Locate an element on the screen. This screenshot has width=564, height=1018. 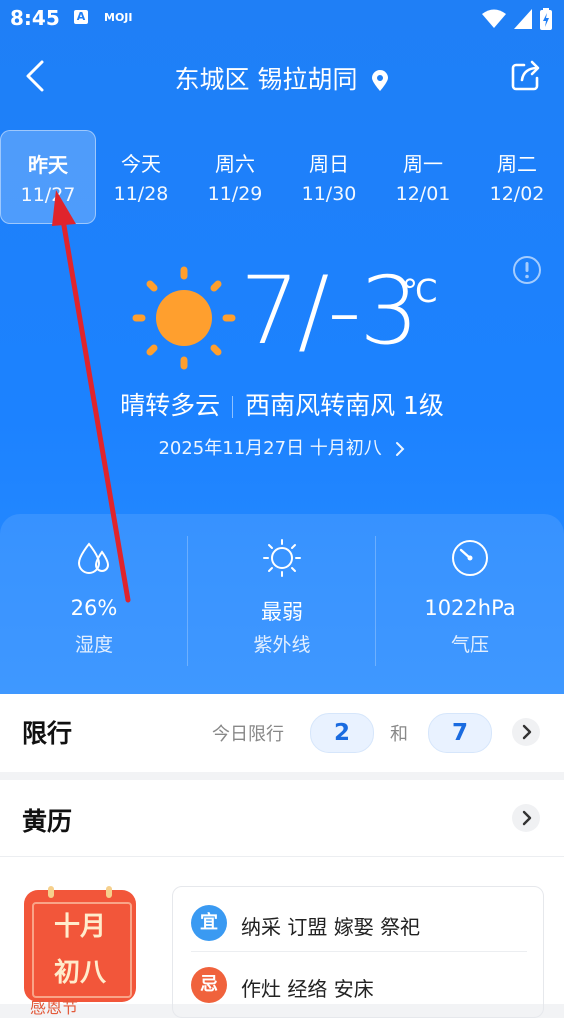
info-icon is located at coordinates (527, 270).